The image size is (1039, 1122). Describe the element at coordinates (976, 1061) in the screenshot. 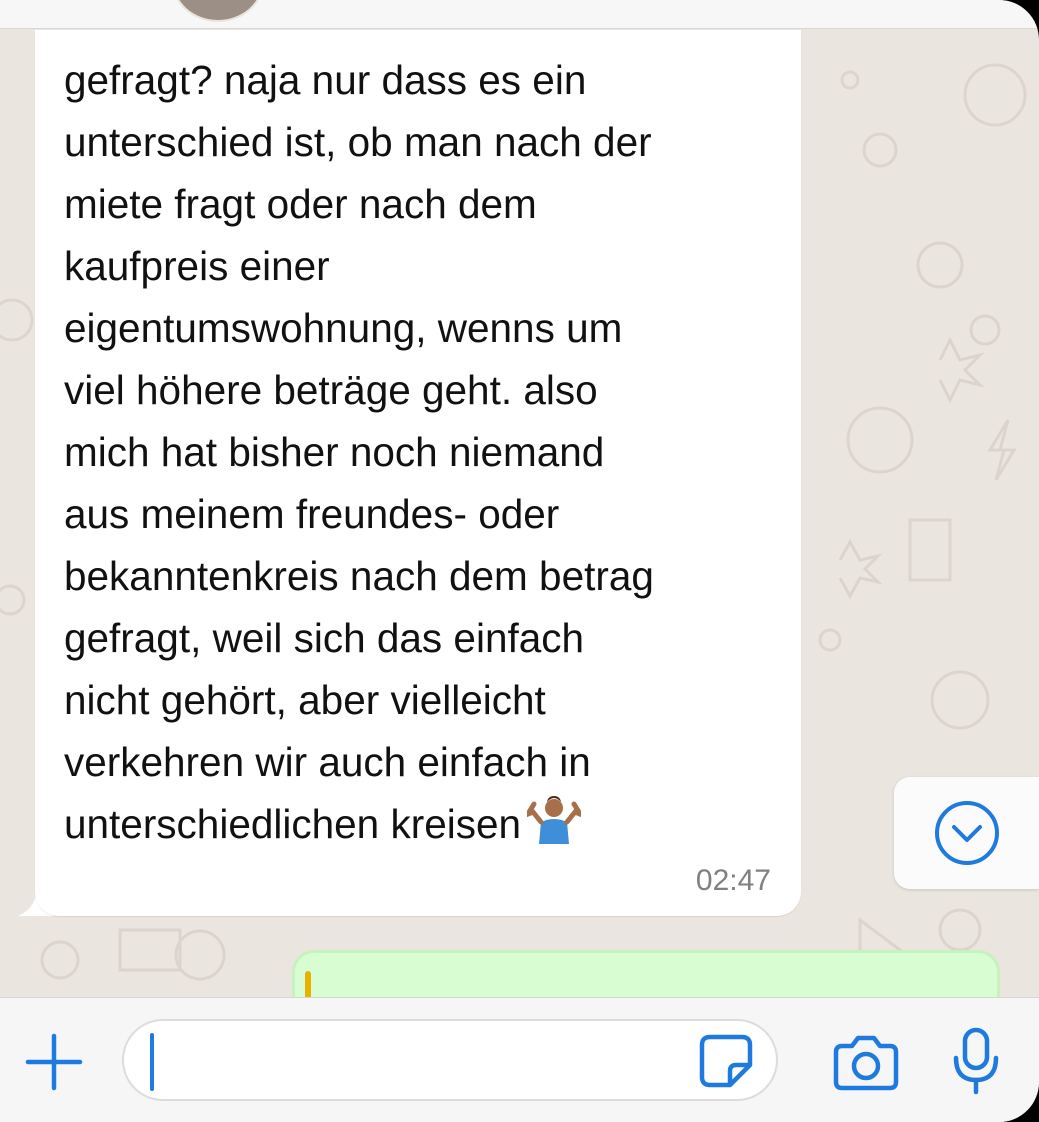

I see `microphone-icon` at that location.